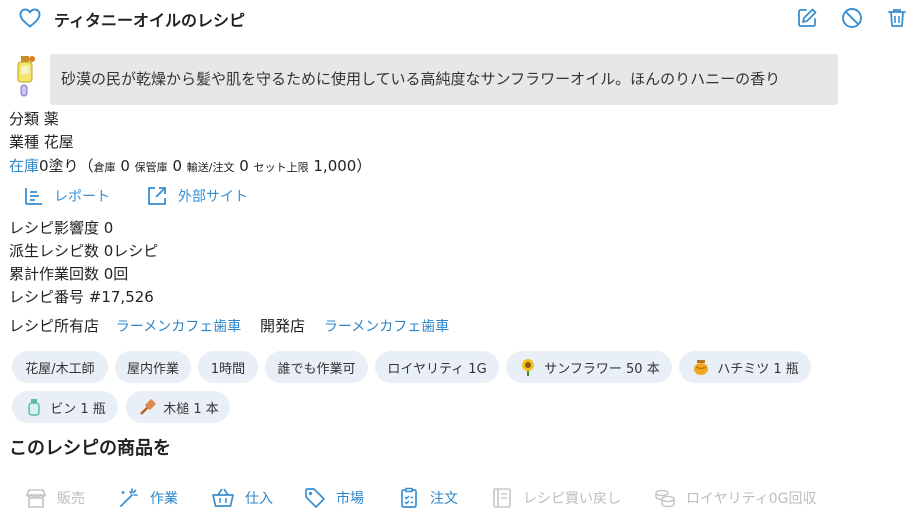  I want to click on sunflower-icon, so click(528, 367).